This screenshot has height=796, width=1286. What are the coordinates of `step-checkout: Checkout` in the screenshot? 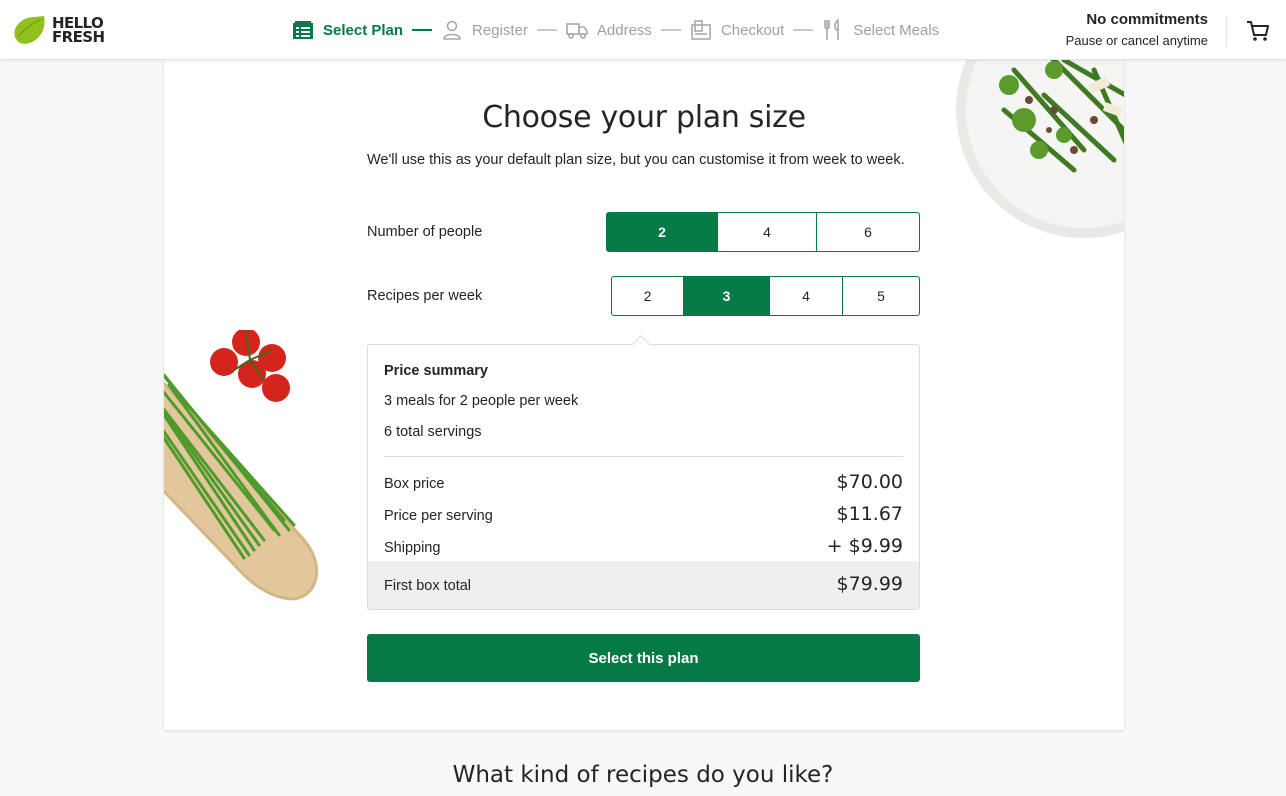 It's located at (737, 30).